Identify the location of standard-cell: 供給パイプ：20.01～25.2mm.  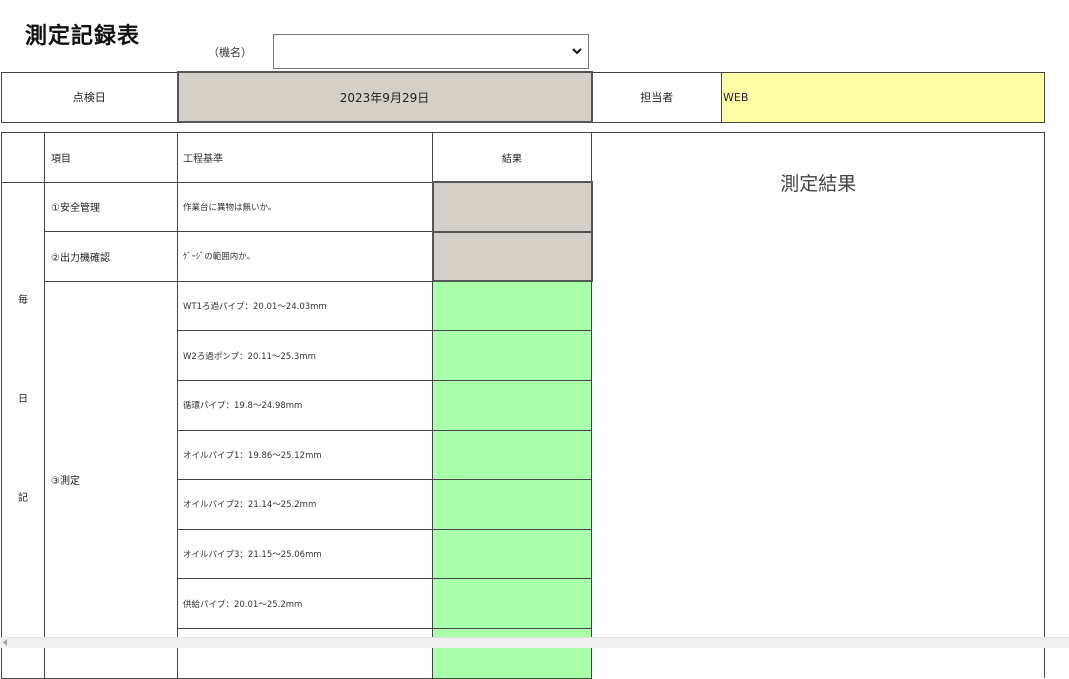
(305, 603).